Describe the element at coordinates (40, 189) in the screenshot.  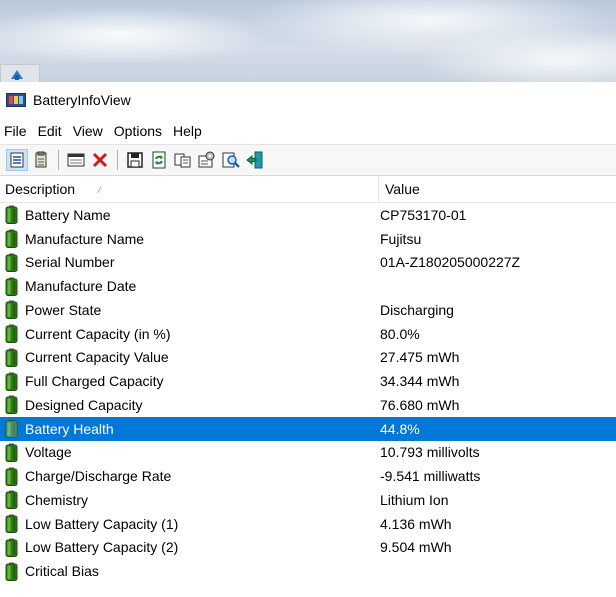
I see `column-header-description-label: Description` at that location.